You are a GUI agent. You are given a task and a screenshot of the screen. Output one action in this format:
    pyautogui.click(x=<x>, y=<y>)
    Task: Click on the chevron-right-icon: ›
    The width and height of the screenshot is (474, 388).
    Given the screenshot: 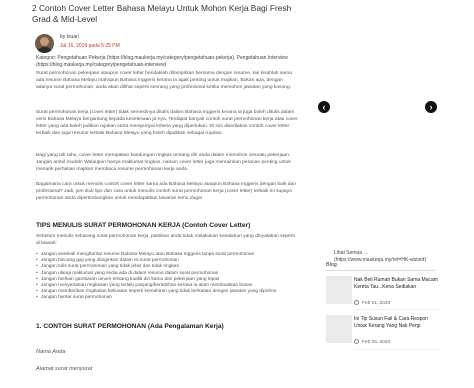 What is the action you would take?
    pyautogui.click(x=431, y=107)
    